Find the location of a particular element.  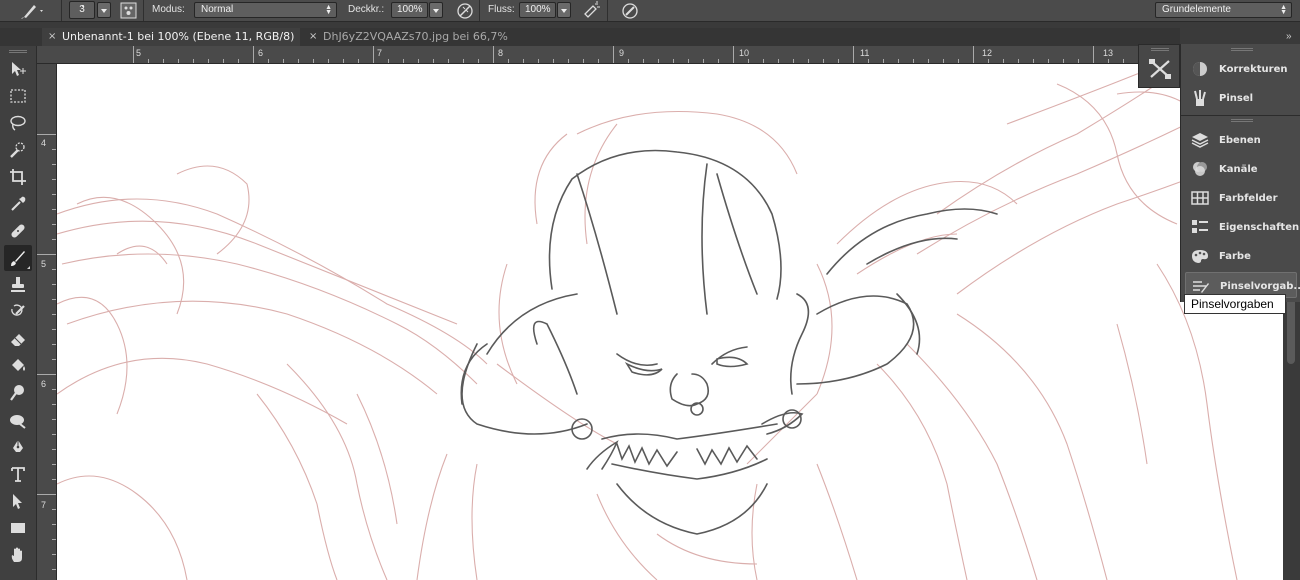

panel-button-kanaele: Kanäle is located at coordinates (1241, 169).